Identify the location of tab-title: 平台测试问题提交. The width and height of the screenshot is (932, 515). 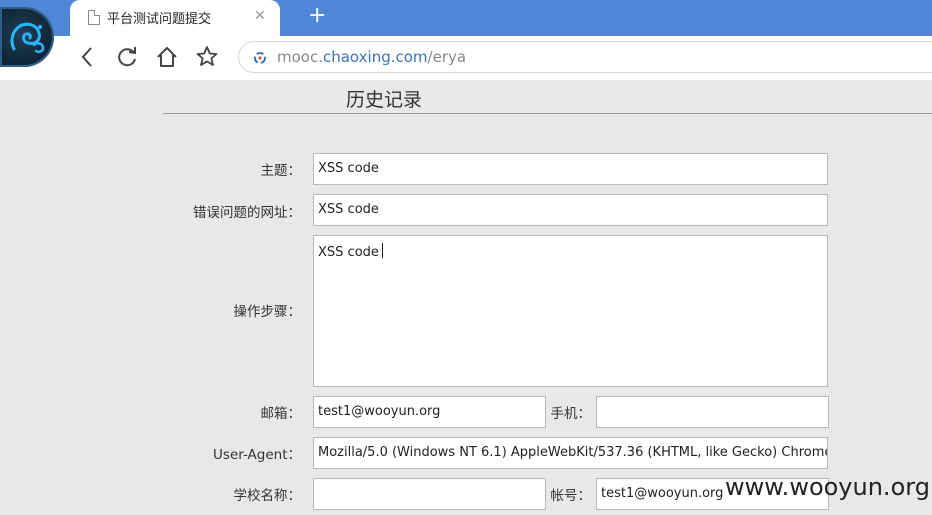
(159, 19).